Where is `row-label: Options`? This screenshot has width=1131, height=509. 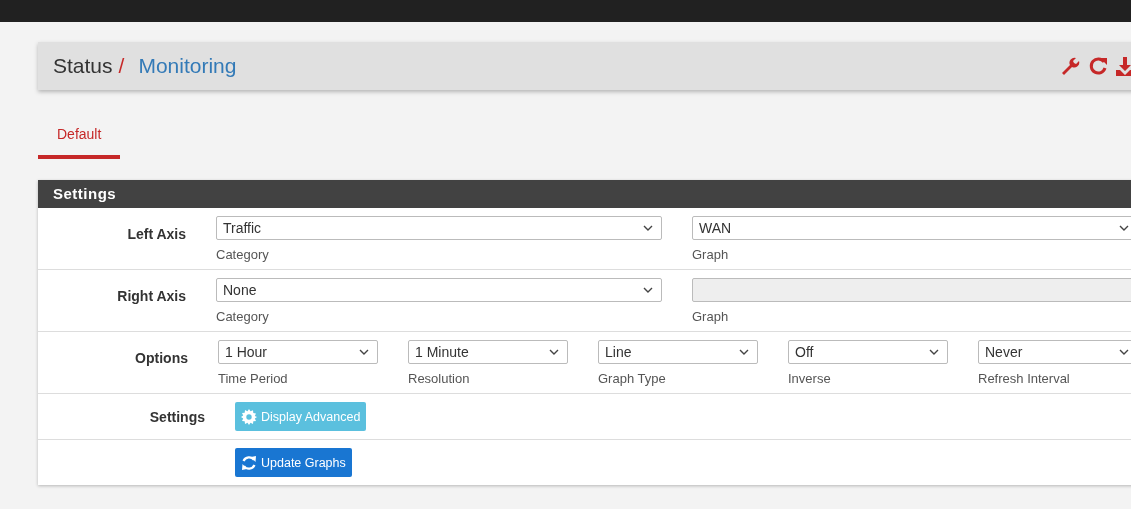
row-label: Options is located at coordinates (161, 358).